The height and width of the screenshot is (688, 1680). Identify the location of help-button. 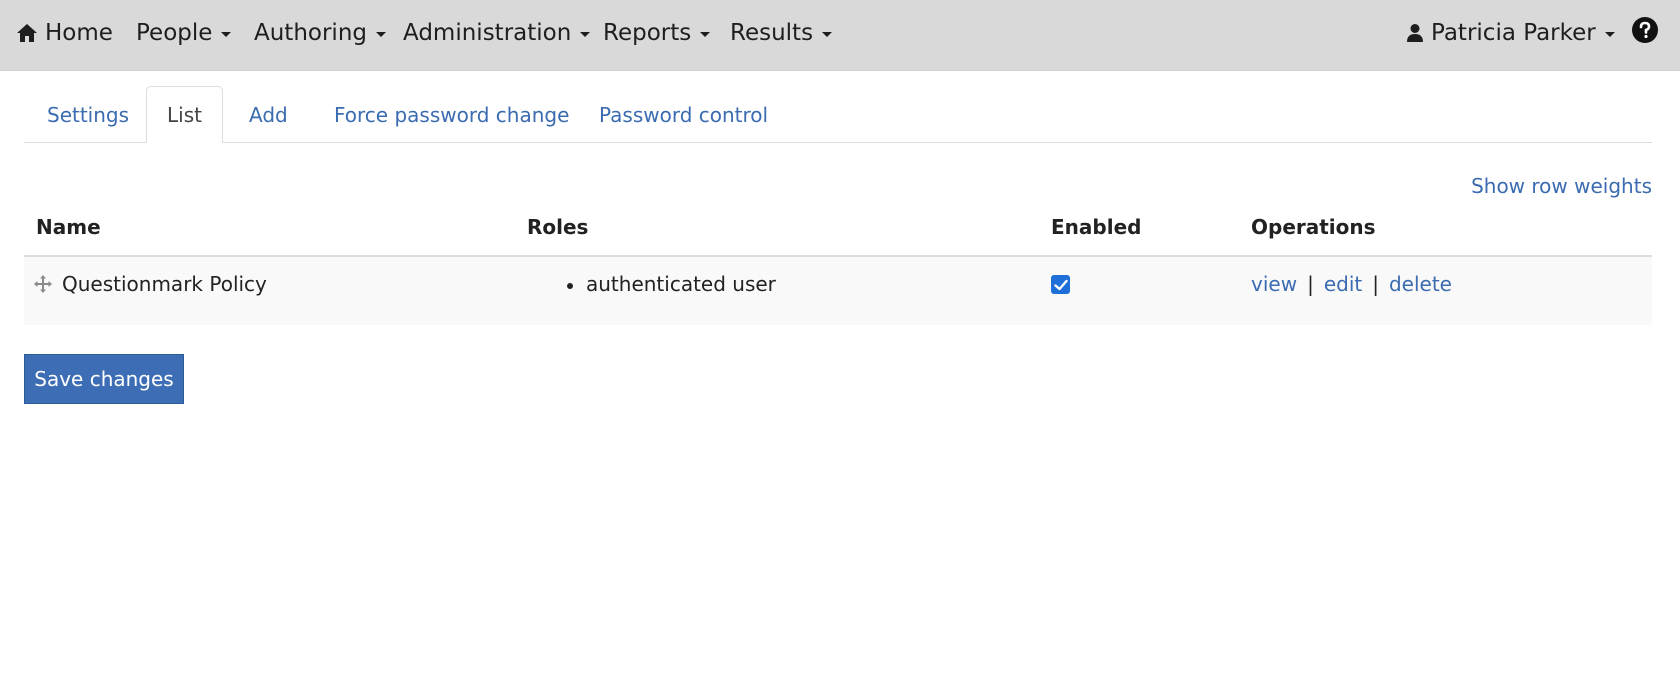
(1645, 33).